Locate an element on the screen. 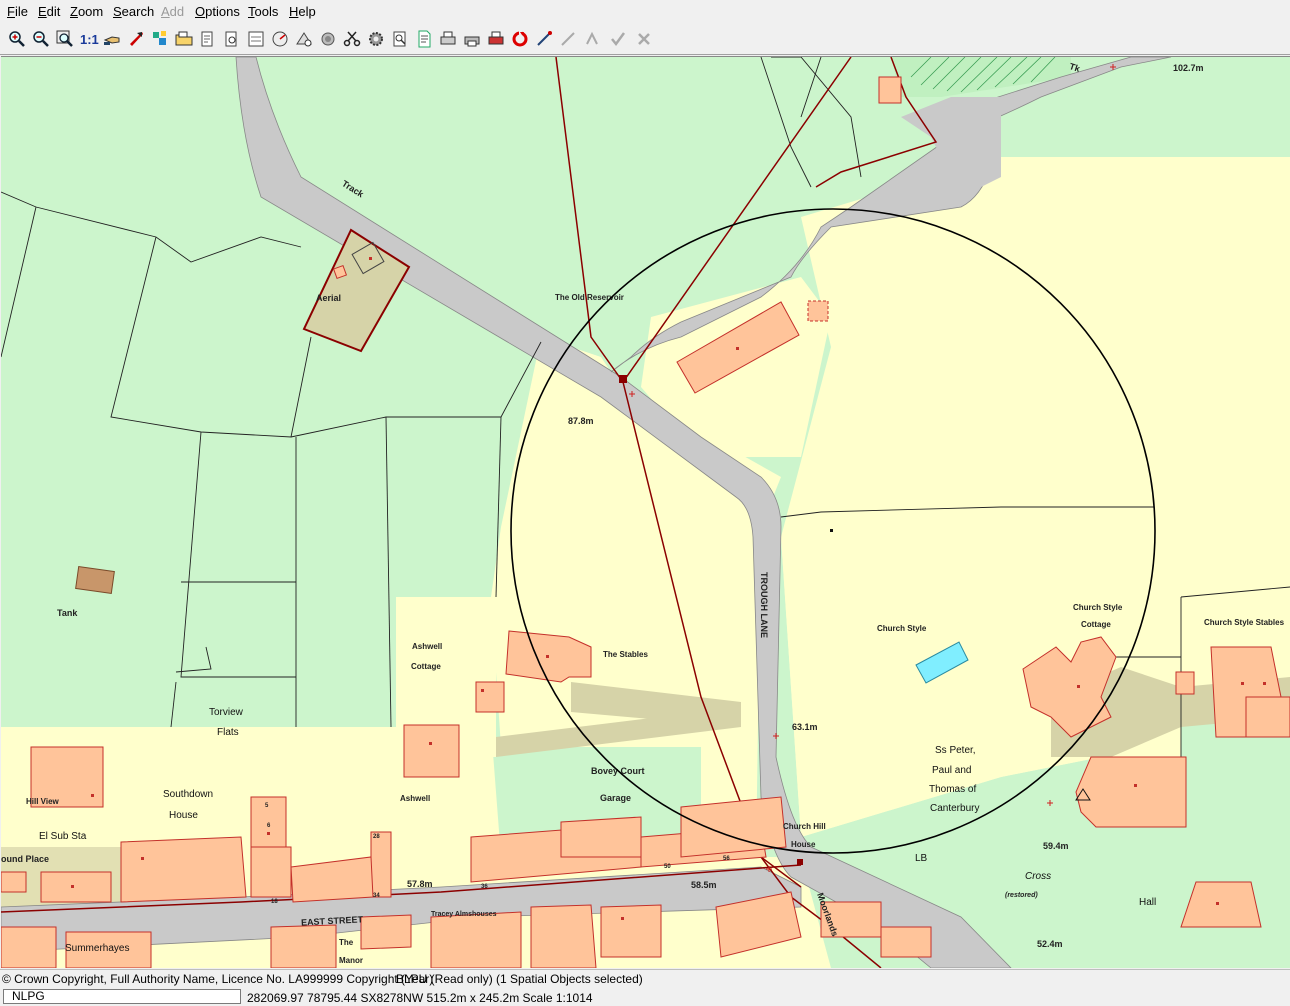 The height and width of the screenshot is (1006, 1290). height-label: 58.5m is located at coordinates (704, 885).